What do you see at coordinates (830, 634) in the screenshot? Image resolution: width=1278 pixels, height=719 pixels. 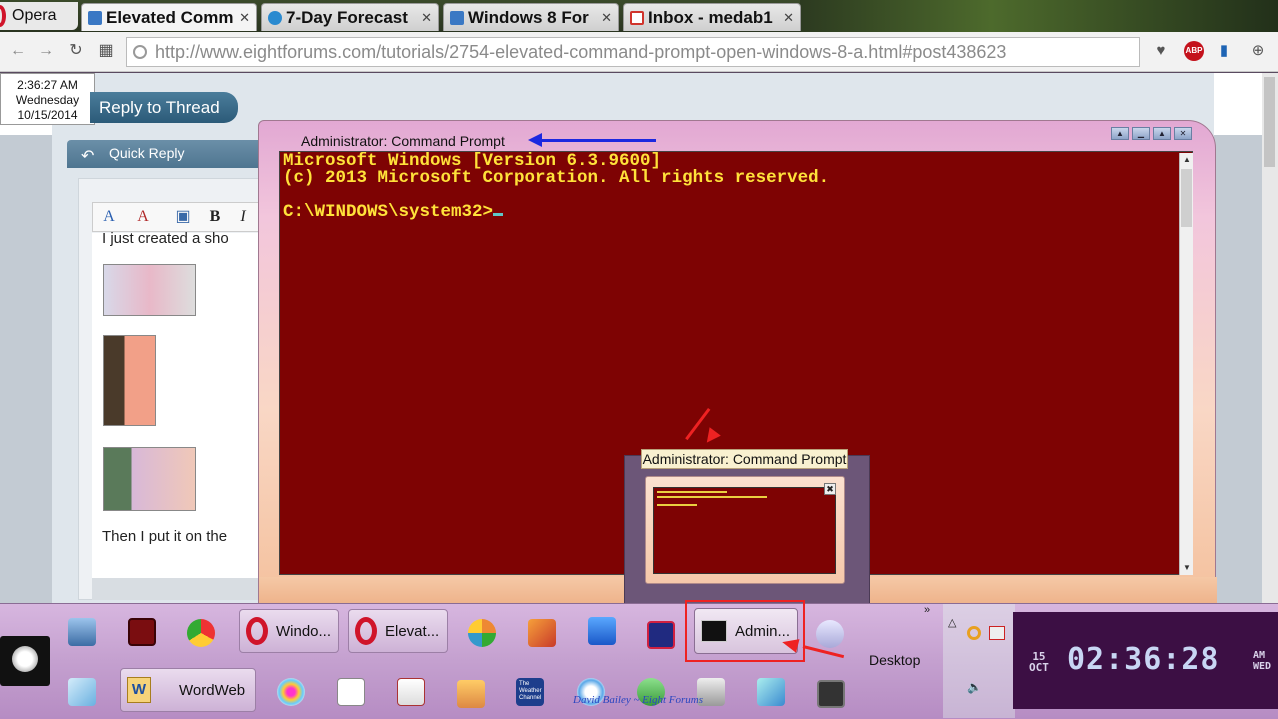 I see `lambda-icon` at bounding box center [830, 634].